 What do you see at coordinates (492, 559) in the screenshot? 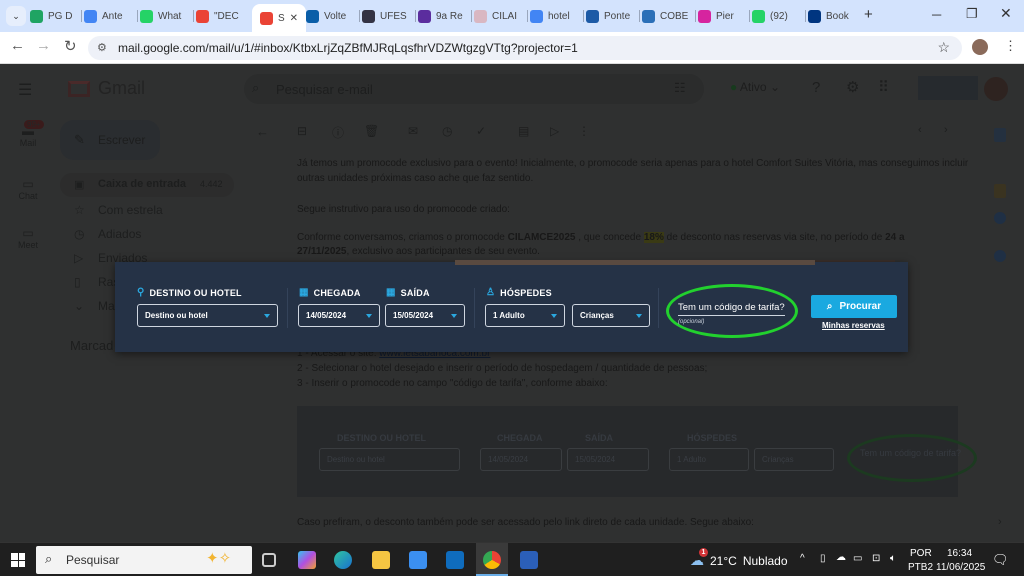
I see `chrome-taskbar-active` at bounding box center [492, 559].